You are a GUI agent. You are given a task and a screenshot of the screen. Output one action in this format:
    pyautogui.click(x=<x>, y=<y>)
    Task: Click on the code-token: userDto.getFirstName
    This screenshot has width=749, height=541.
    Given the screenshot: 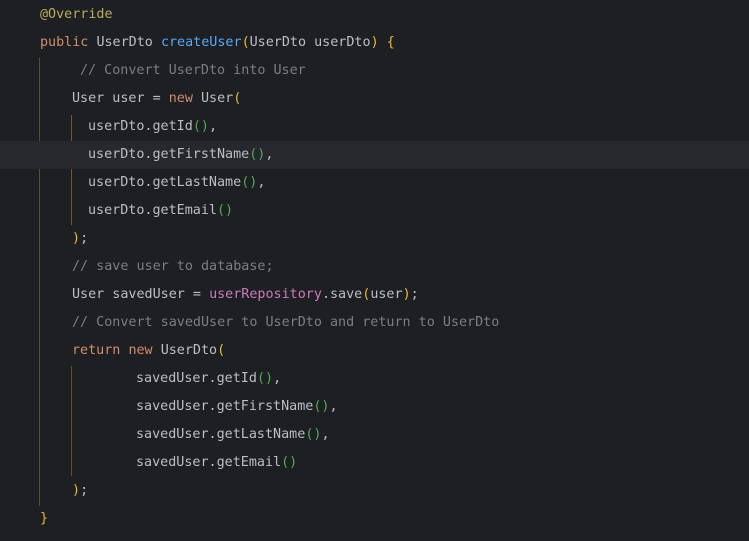 What is the action you would take?
    pyautogui.click(x=169, y=154)
    